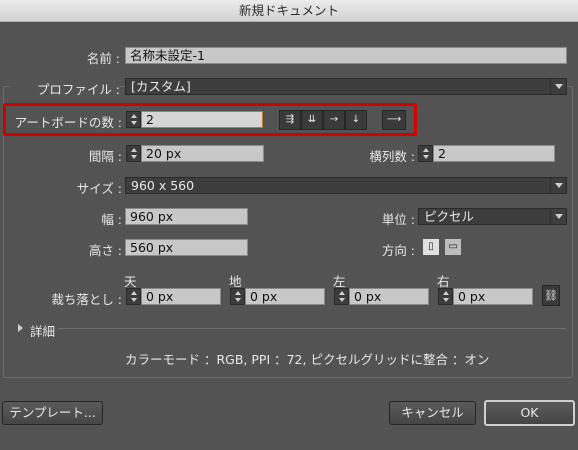  I want to click on profile-select-value: [カスタム], so click(161, 86).